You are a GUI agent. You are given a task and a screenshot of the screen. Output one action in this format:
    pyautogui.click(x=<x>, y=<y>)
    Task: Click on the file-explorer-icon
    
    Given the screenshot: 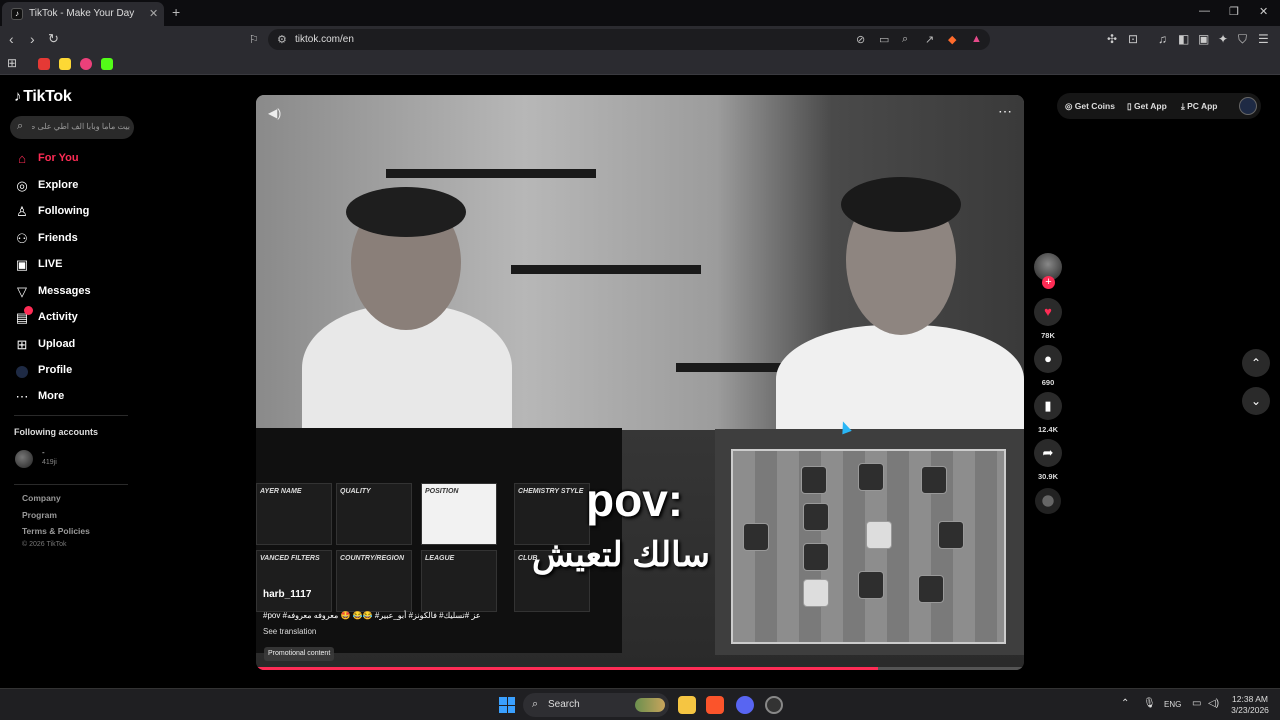 What is the action you would take?
    pyautogui.click(x=687, y=705)
    